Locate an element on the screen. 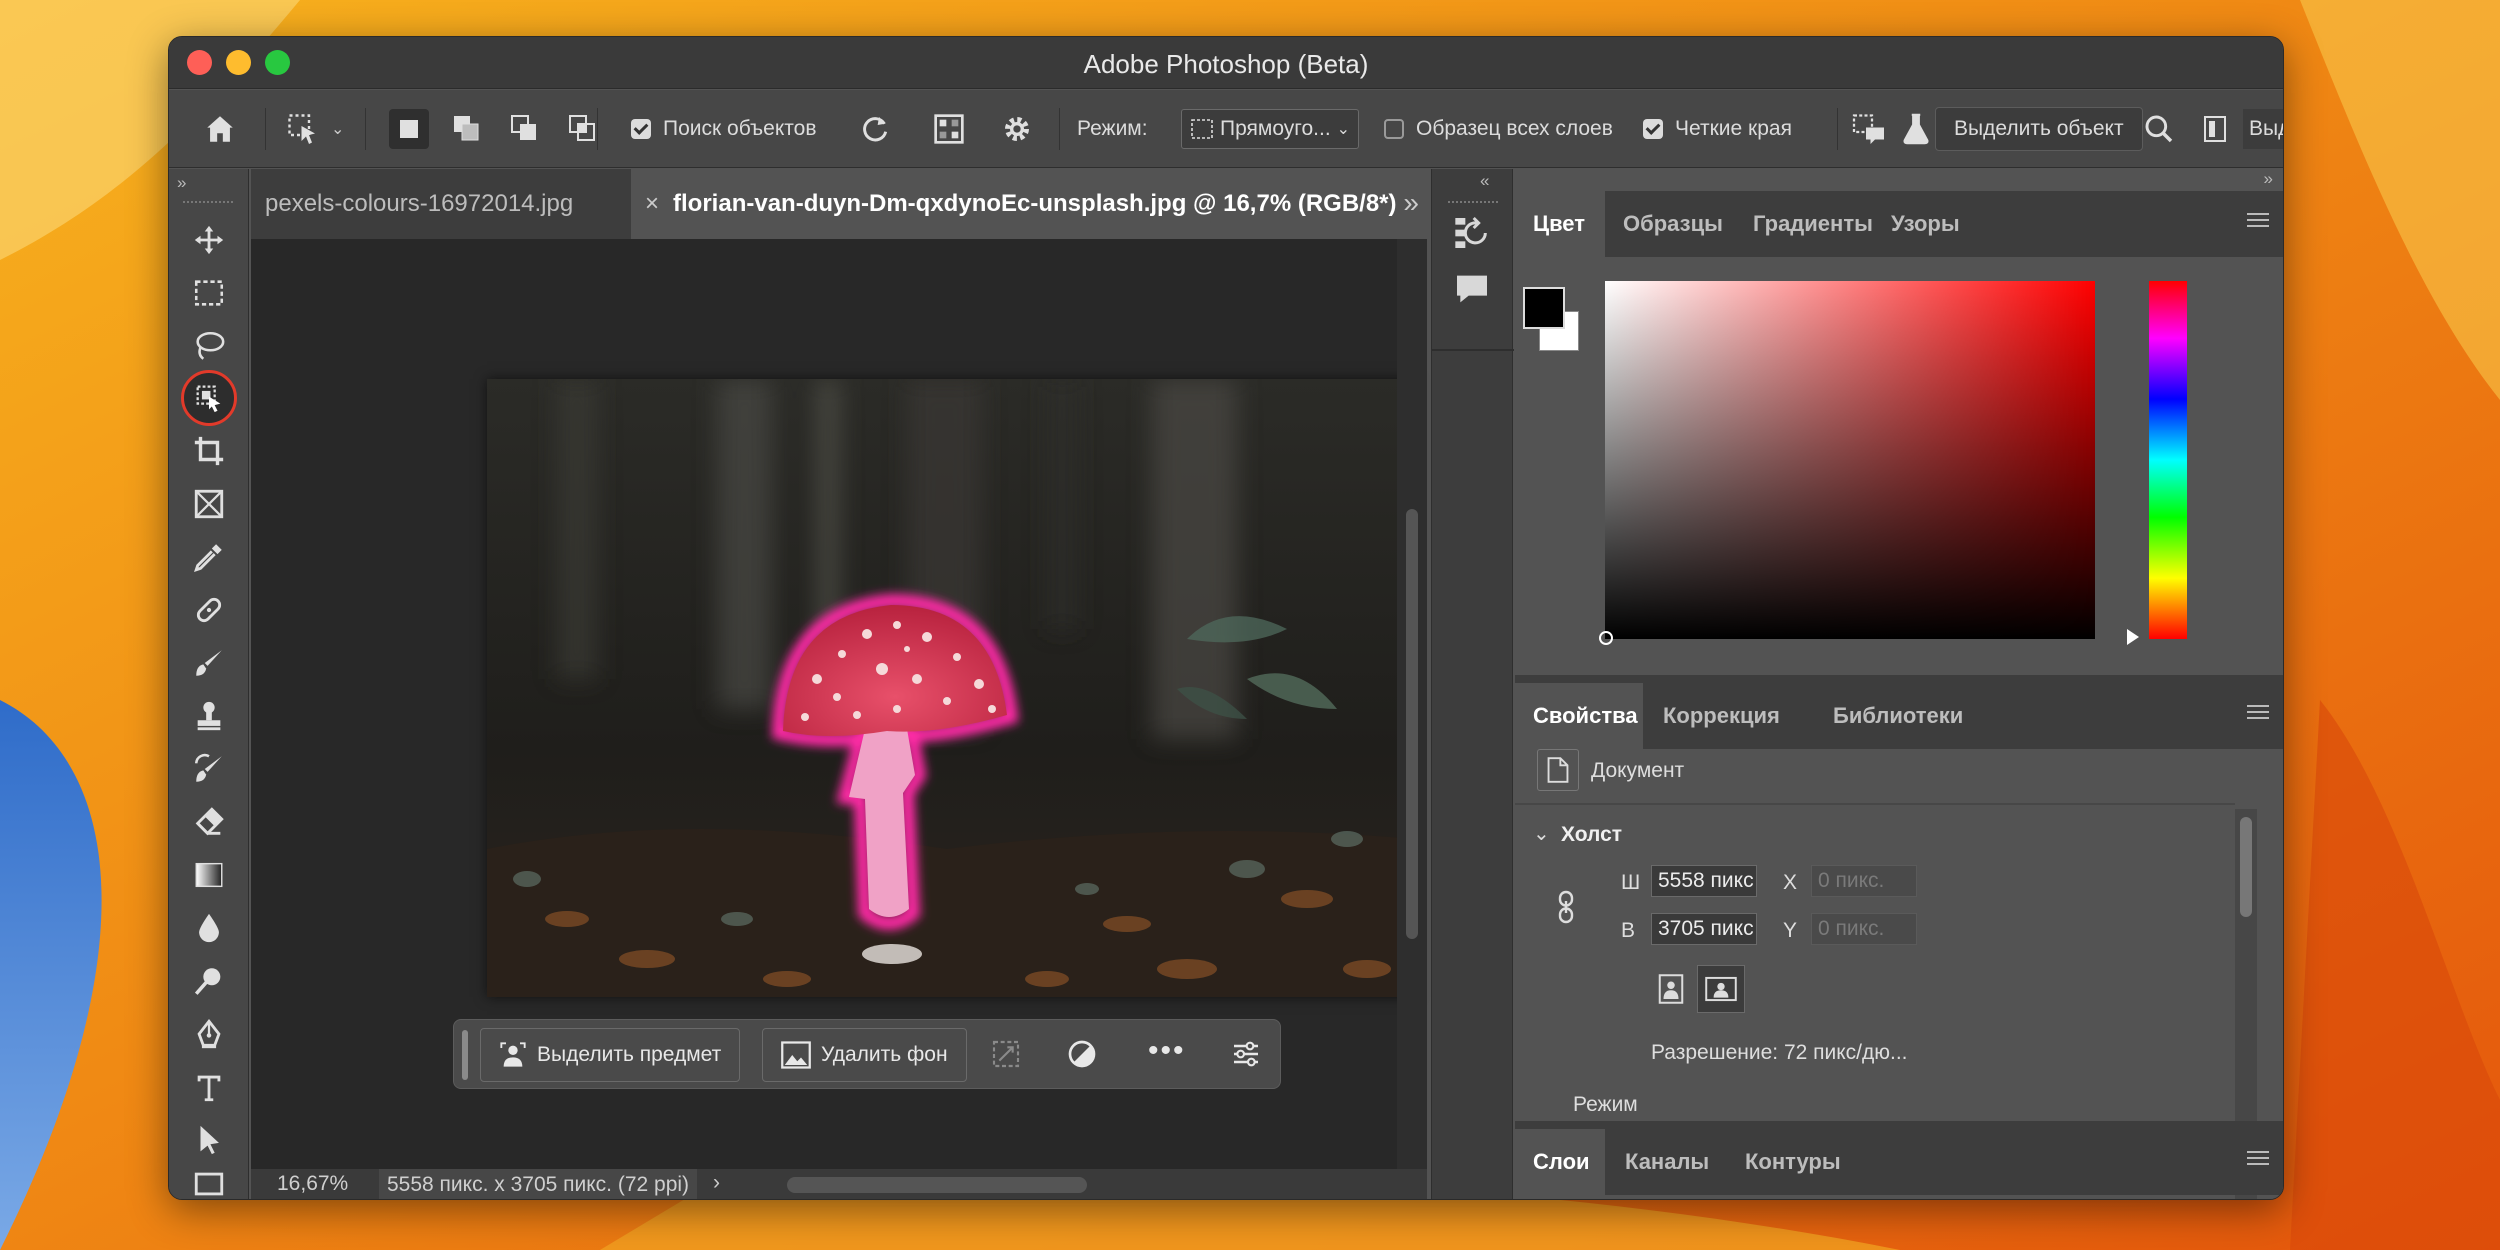  height-field: 3705 пикс is located at coordinates (1704, 929).